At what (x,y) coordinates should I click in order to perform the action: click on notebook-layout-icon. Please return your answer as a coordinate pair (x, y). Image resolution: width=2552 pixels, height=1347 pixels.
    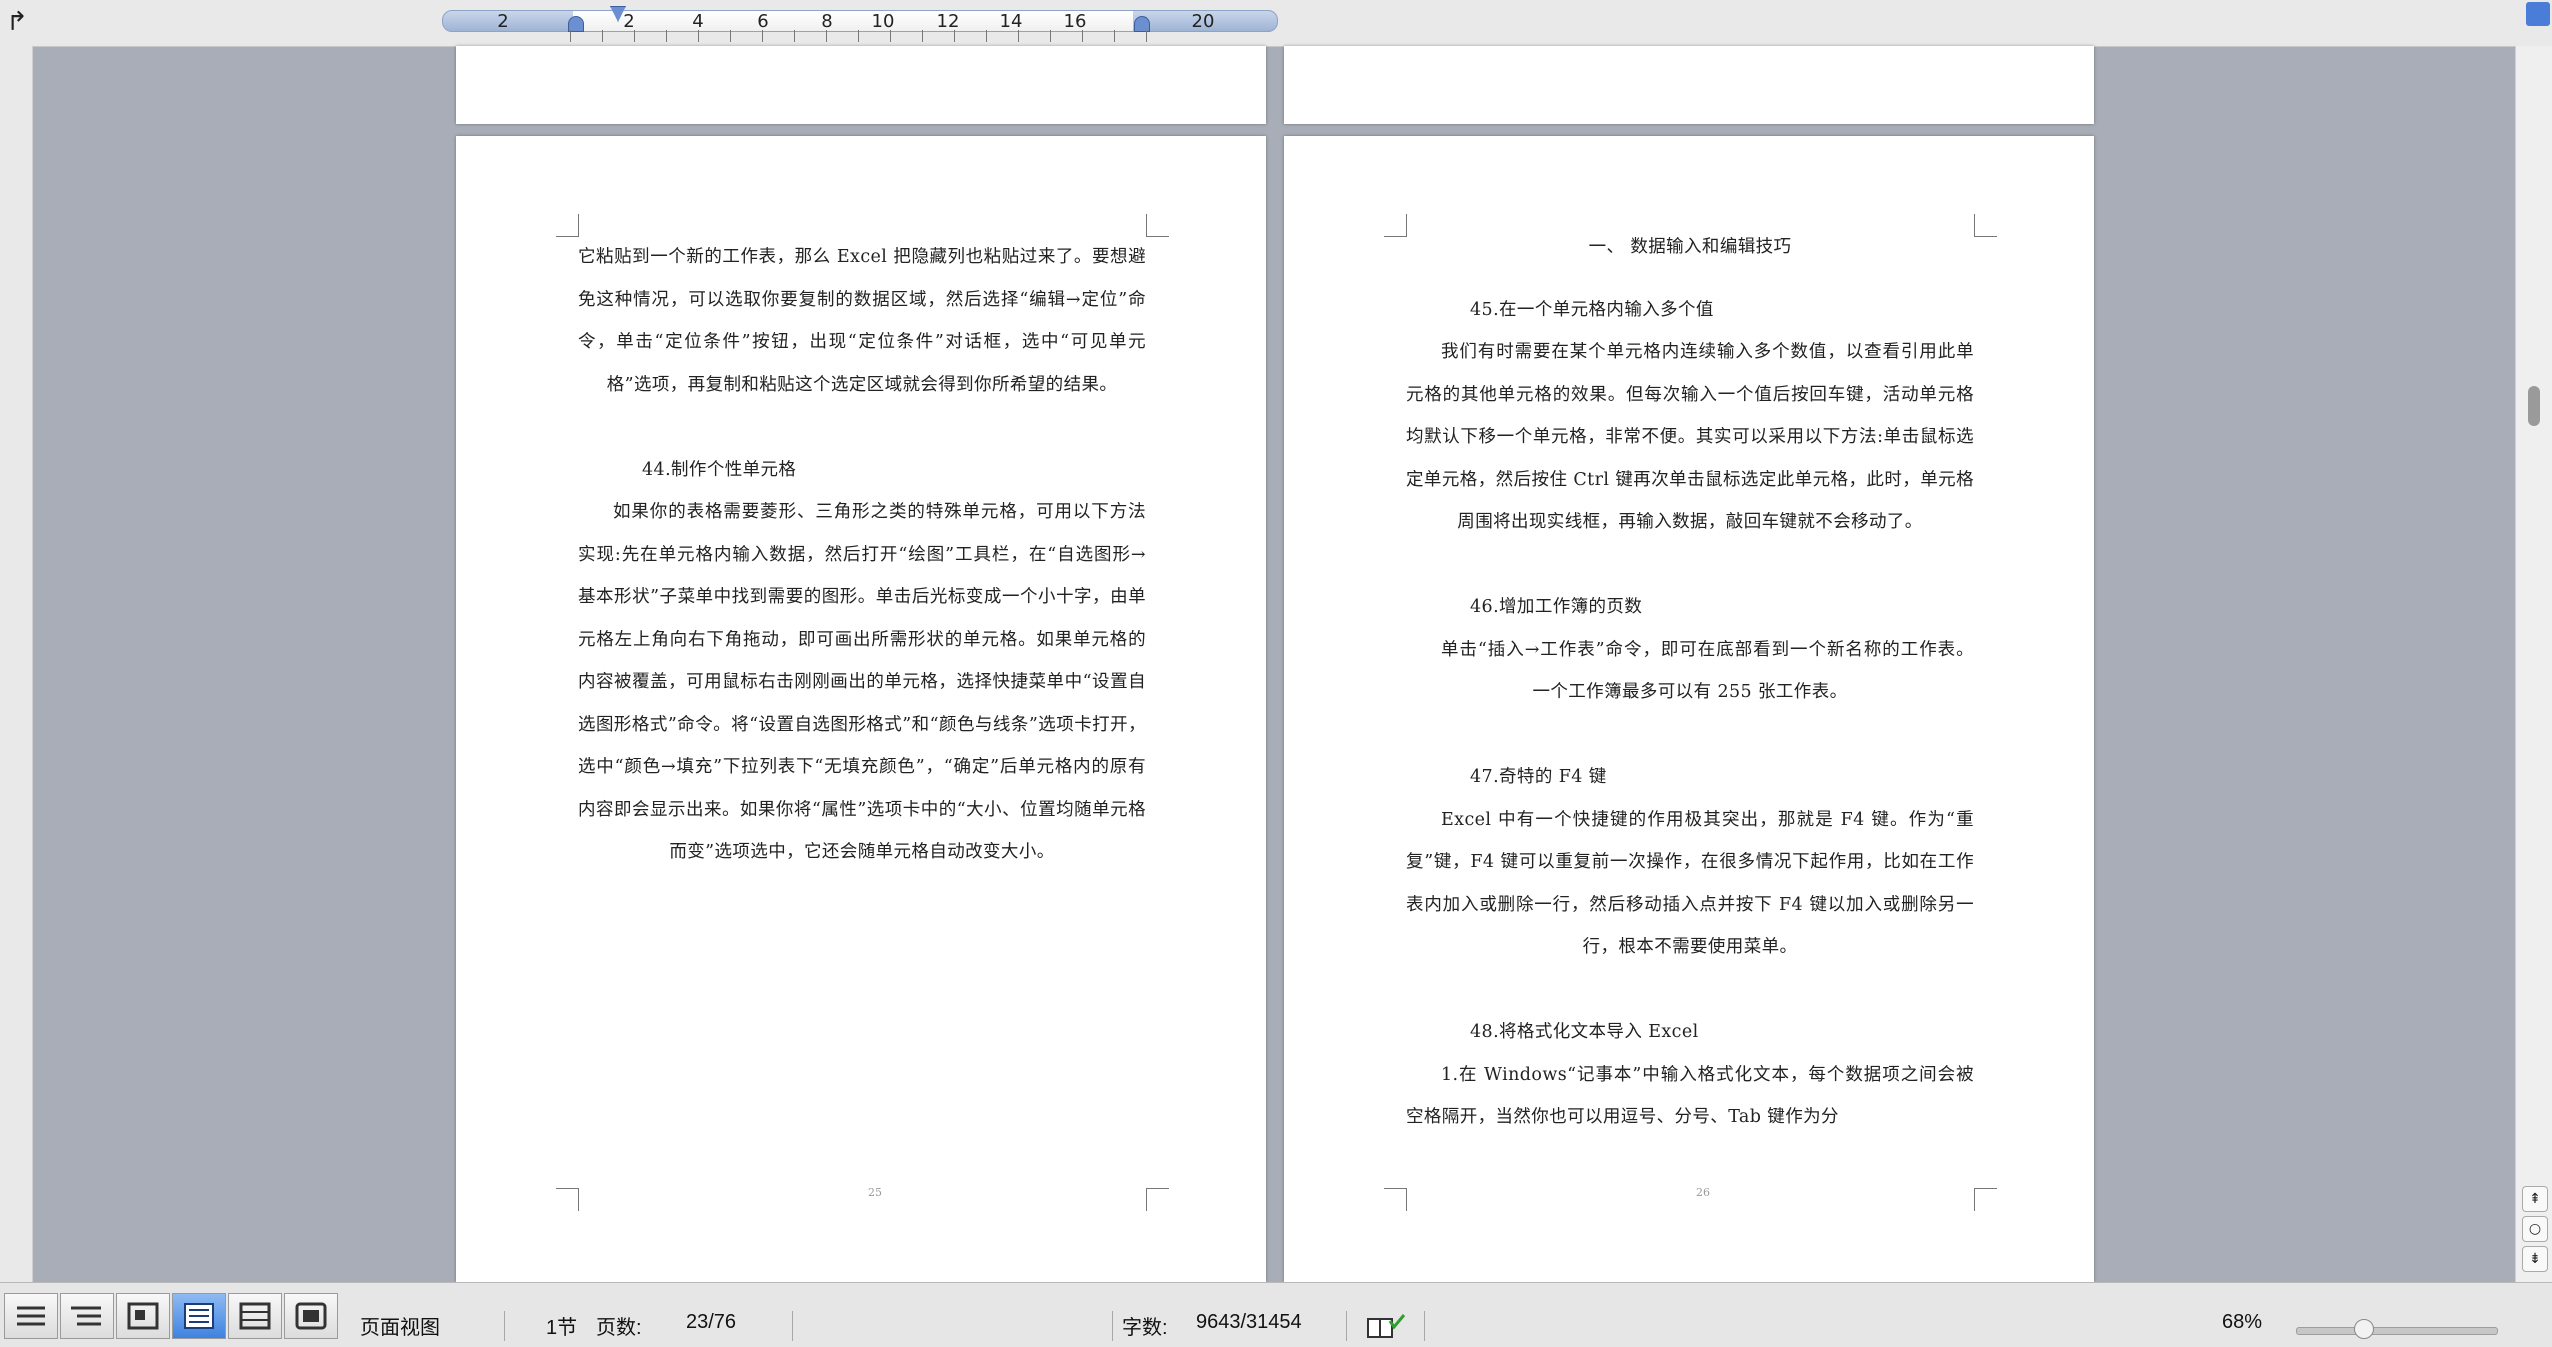
    Looking at the image, I should click on (255, 1316).